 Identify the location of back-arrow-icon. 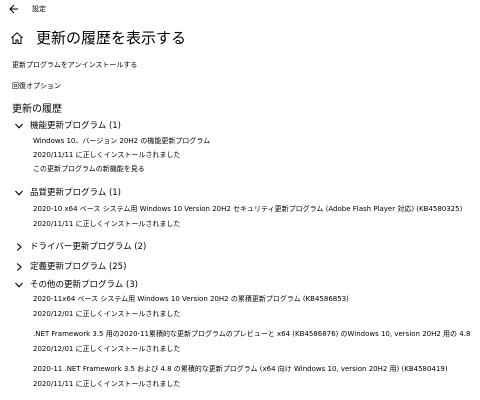
(13, 9).